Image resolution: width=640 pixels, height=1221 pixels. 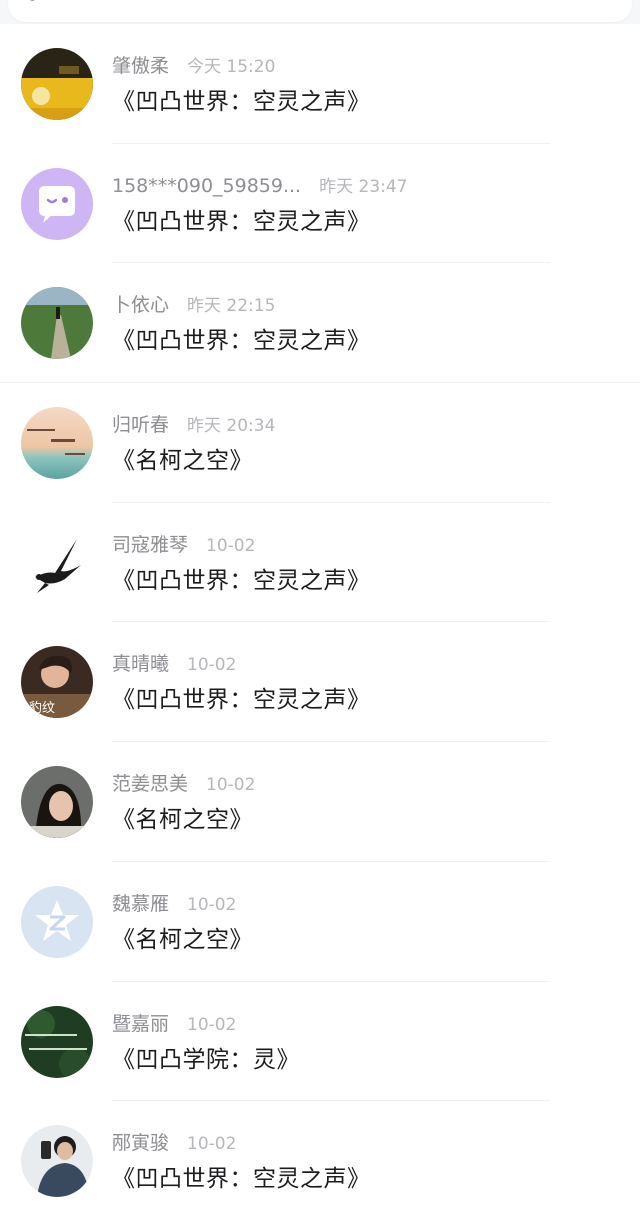 I want to click on conversation-row: 范姜思美 10-02 《名柯之空》, so click(x=320, y=802).